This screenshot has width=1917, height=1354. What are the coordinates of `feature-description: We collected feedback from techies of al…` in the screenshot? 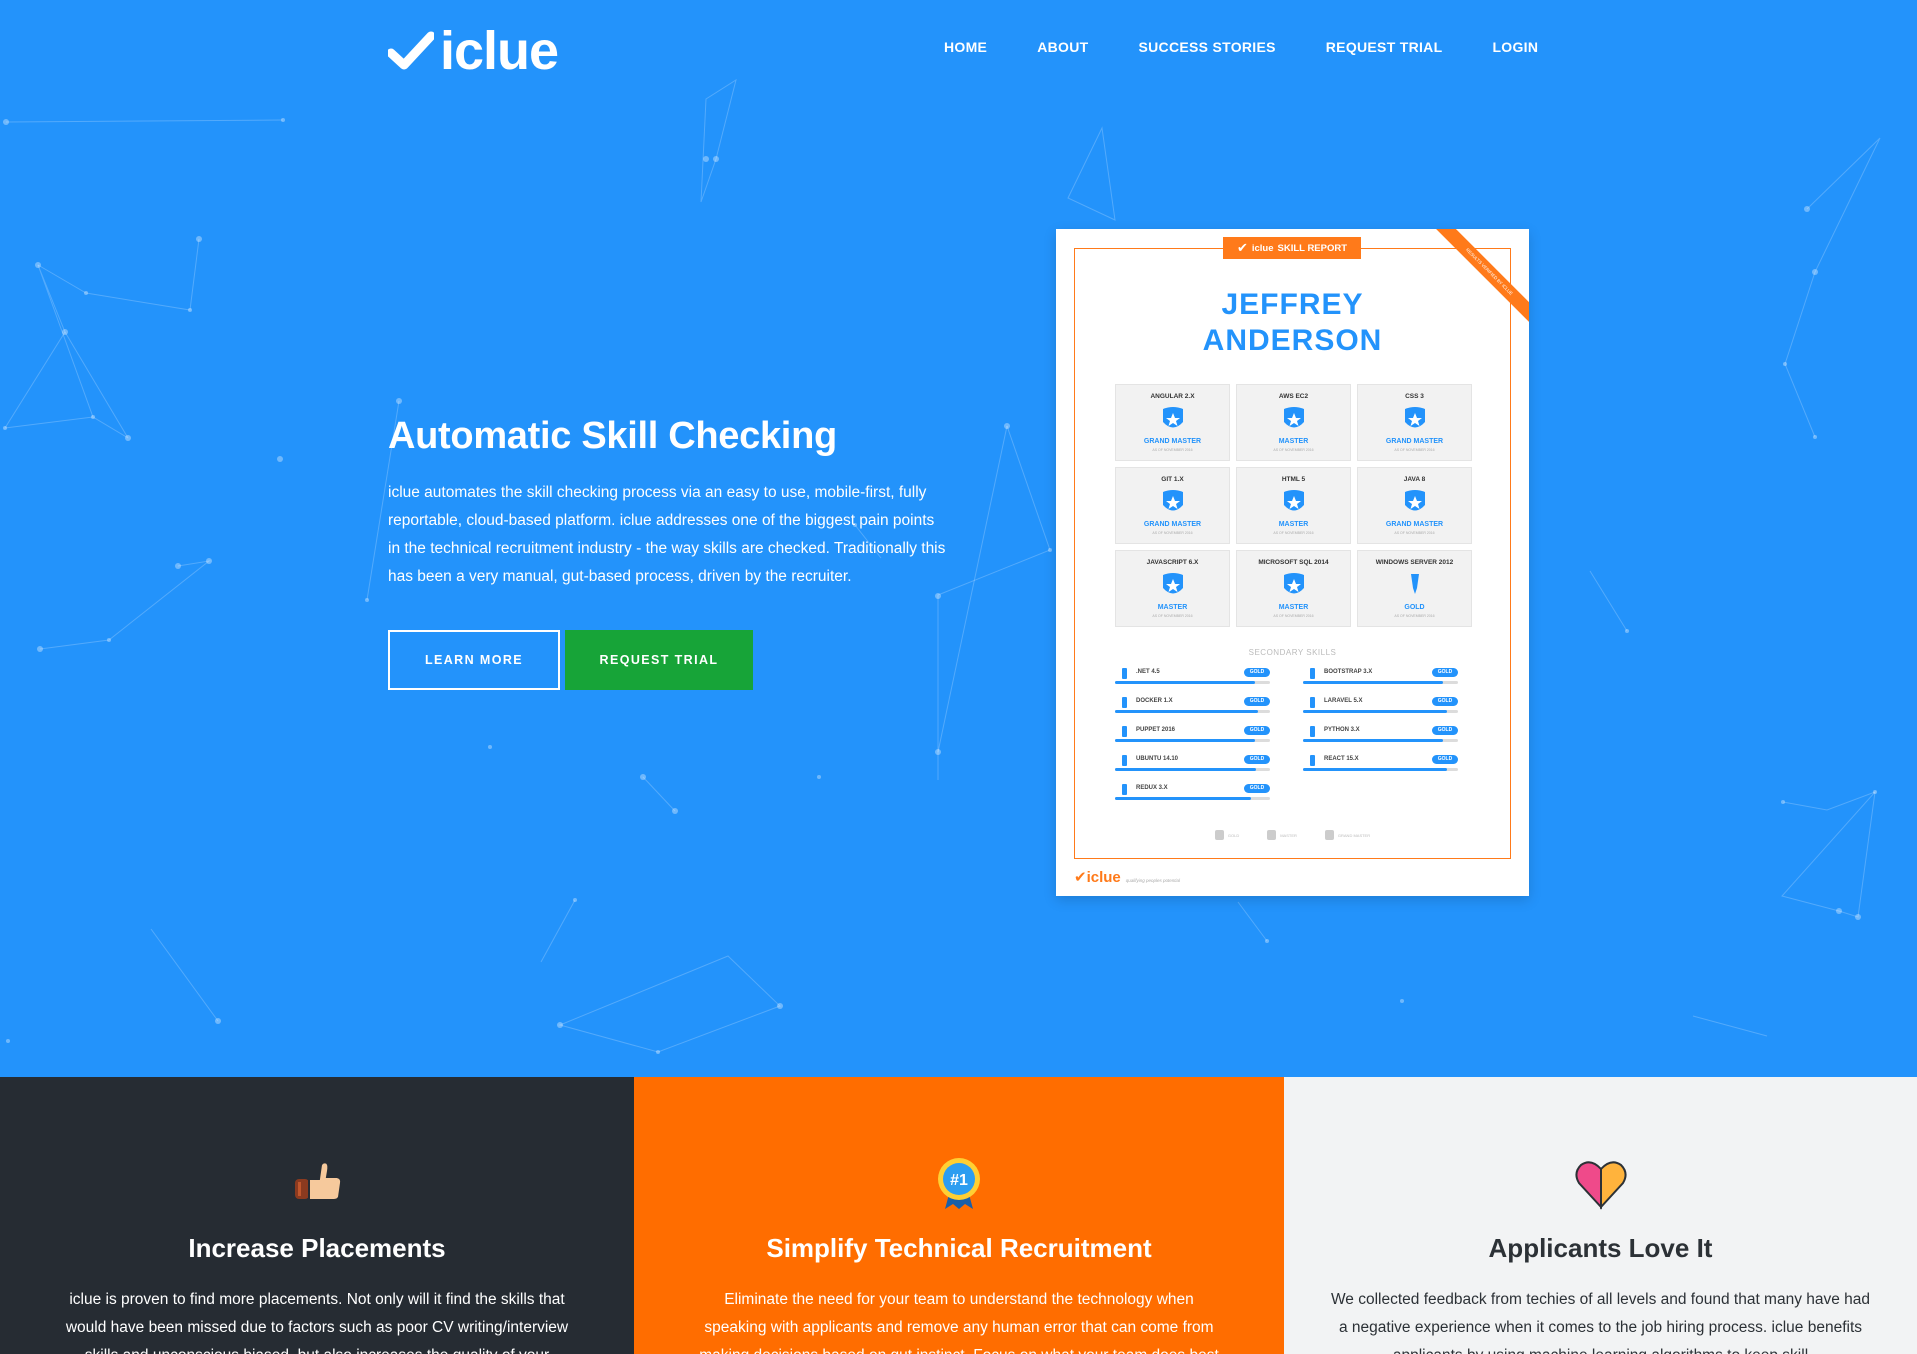 It's located at (1600, 1322).